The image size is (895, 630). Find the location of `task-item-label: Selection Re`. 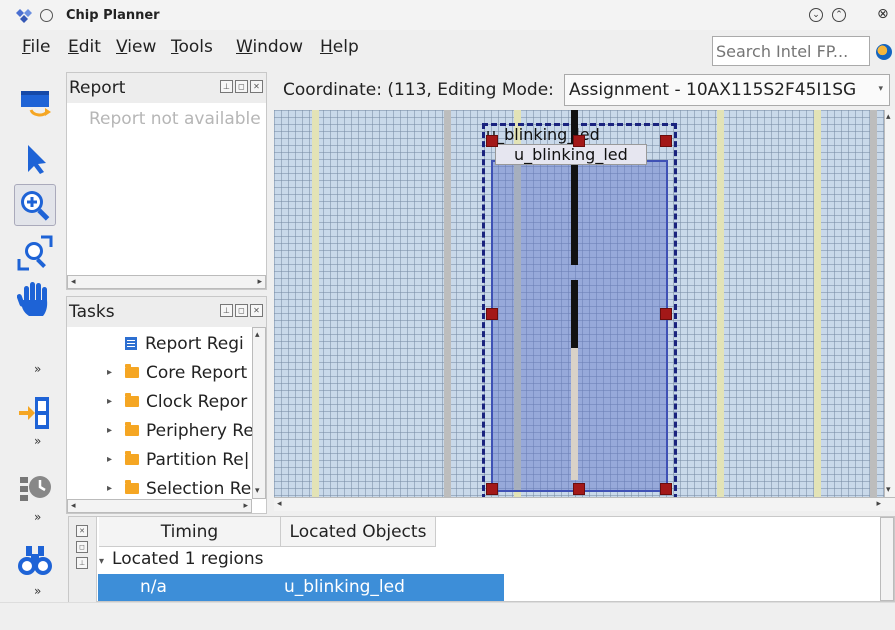

task-item-label: Selection Re is located at coordinates (199, 488).